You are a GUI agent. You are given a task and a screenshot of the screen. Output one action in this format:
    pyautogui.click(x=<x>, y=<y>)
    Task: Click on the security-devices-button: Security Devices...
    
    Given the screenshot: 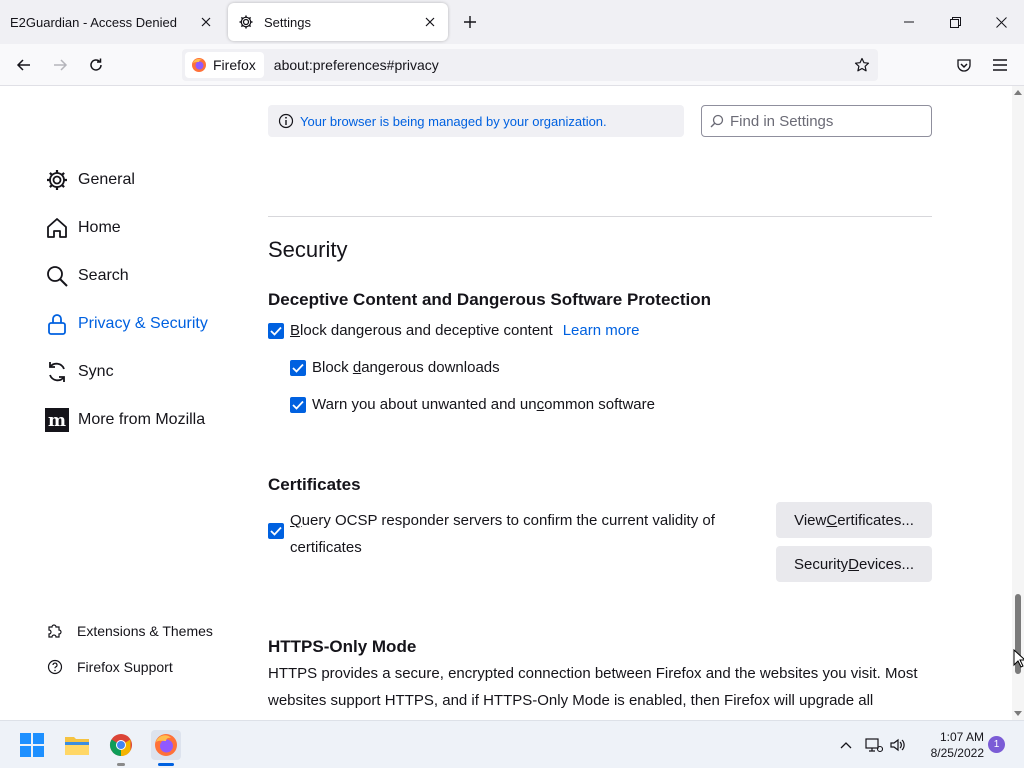 What is the action you would take?
    pyautogui.click(x=854, y=564)
    